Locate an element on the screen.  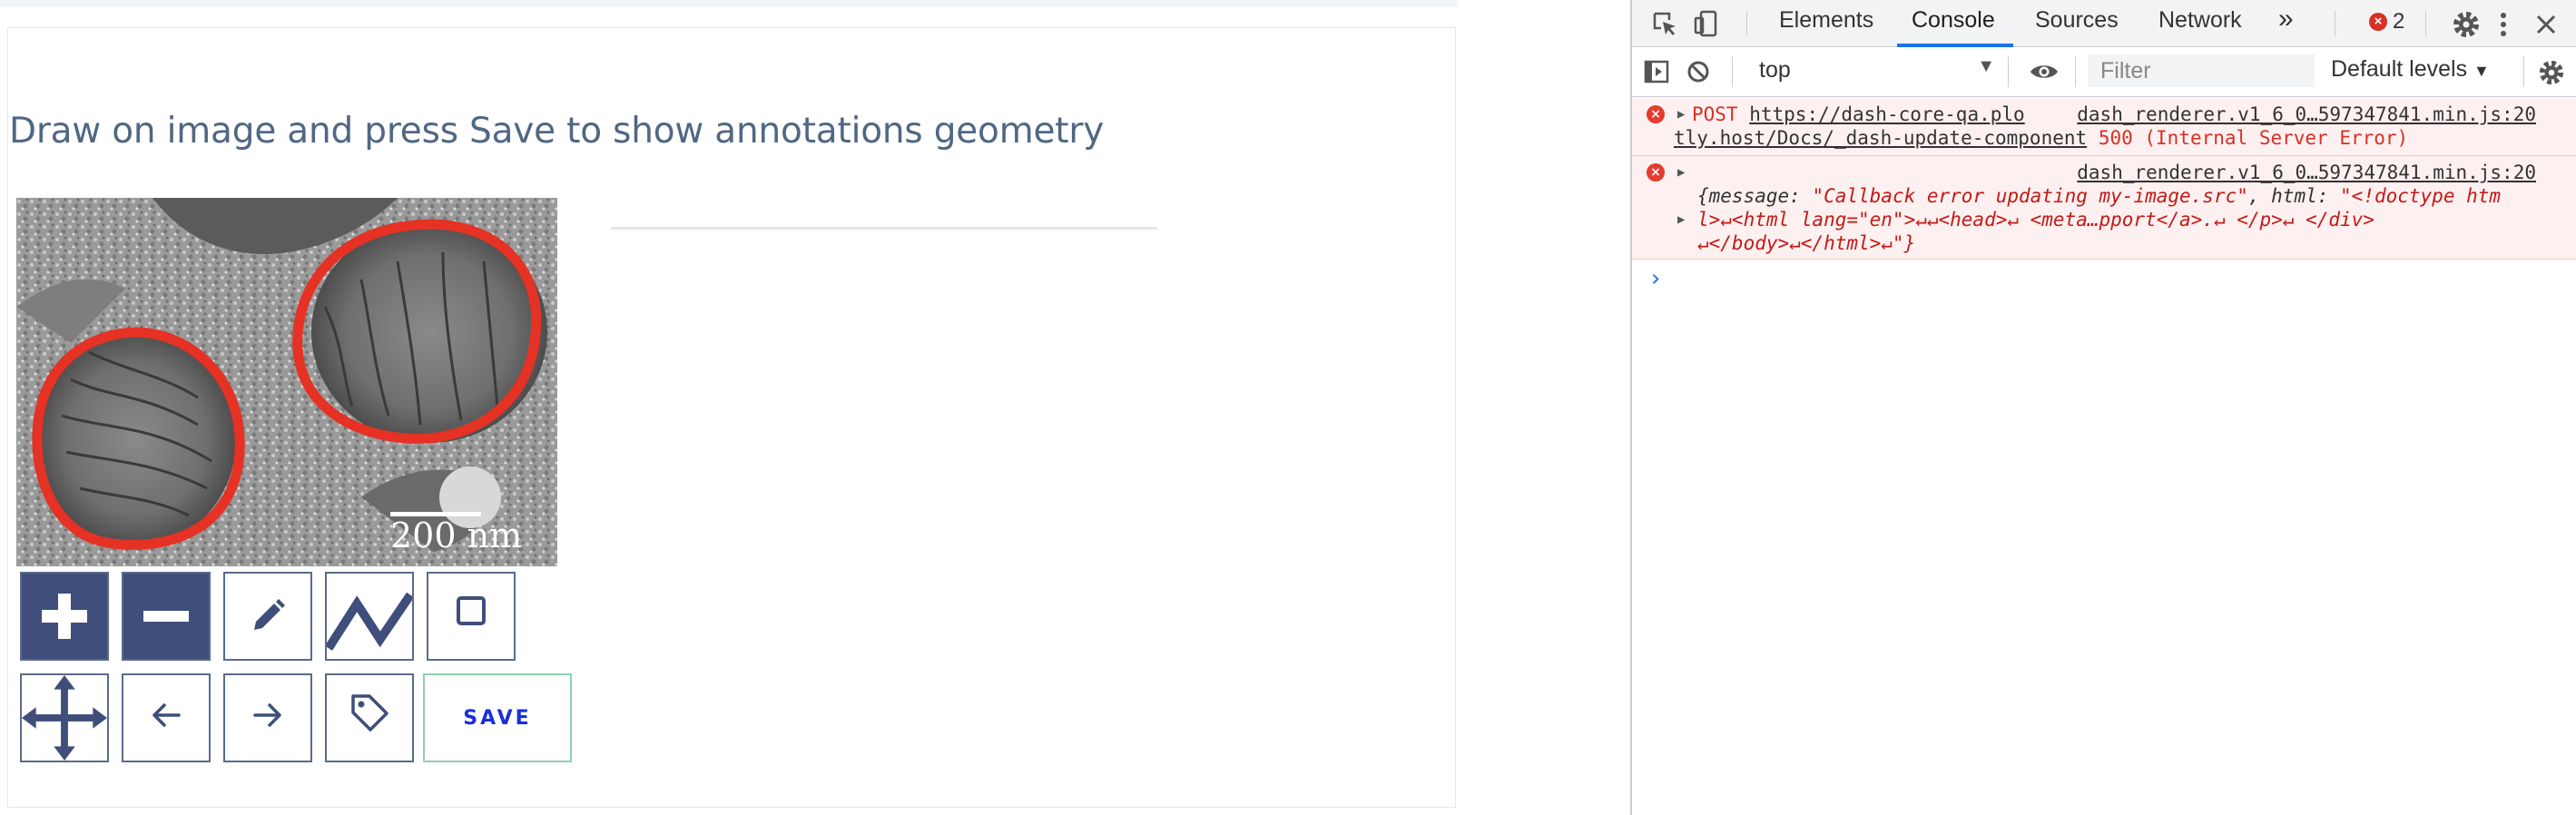
tag-icon is located at coordinates (369, 713).